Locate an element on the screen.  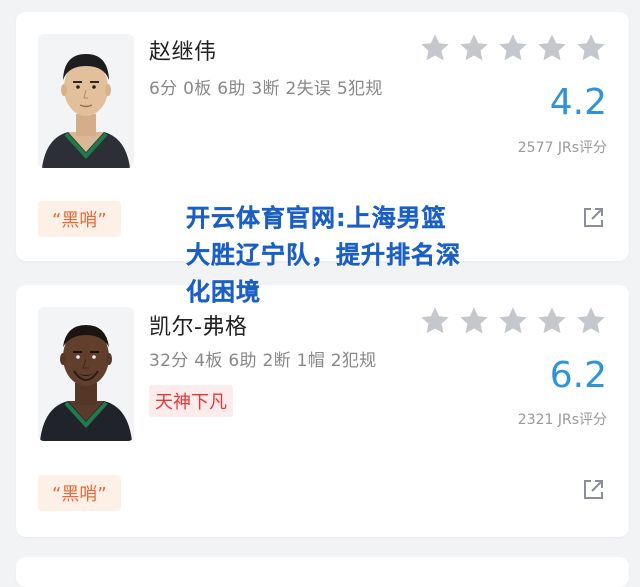
player-tag: 天神下凡 is located at coordinates (191, 401).